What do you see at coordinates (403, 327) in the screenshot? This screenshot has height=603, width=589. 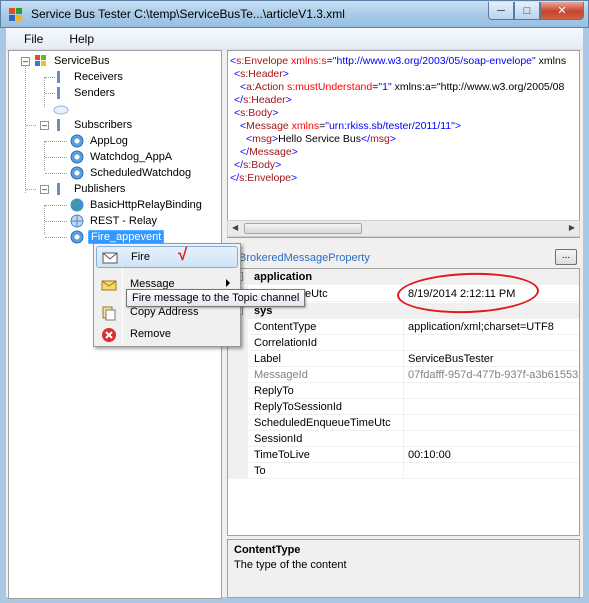 I see `property-row: ContentType application/xml;charset=UTF8` at bounding box center [403, 327].